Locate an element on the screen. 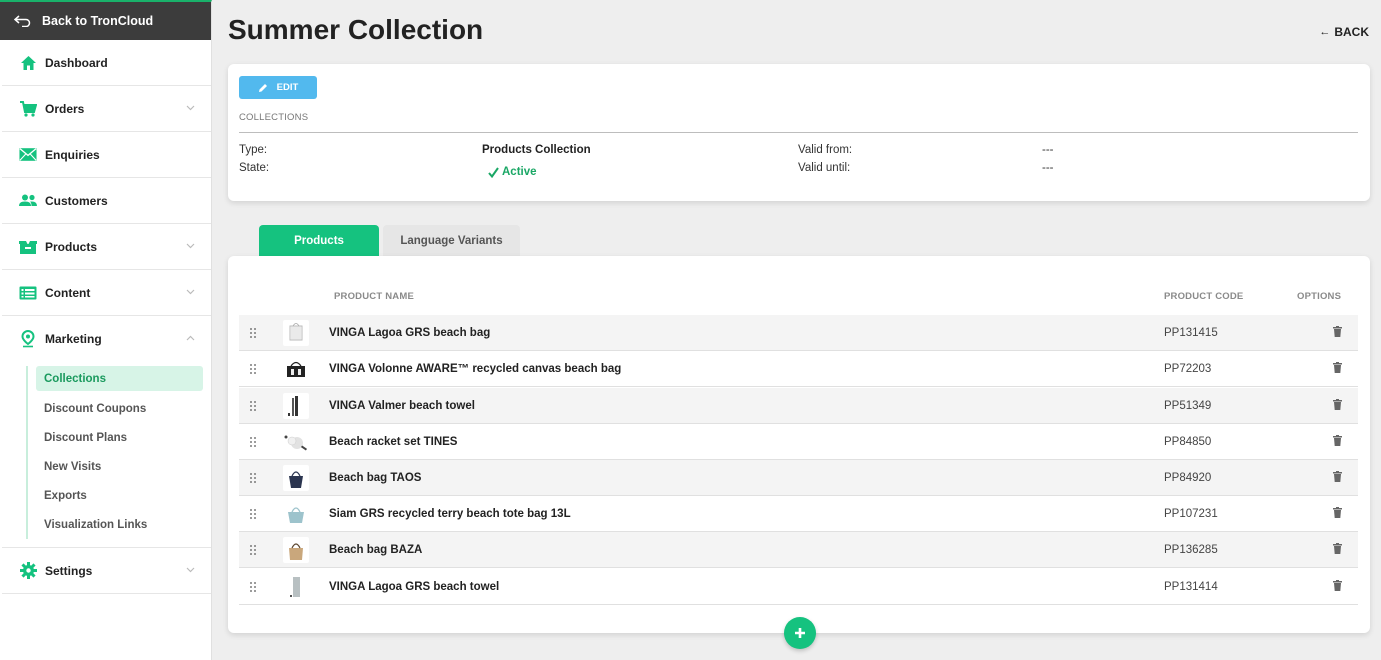 This screenshot has height=660, width=1381. sidebar-item-label: Content is located at coordinates (68, 292).